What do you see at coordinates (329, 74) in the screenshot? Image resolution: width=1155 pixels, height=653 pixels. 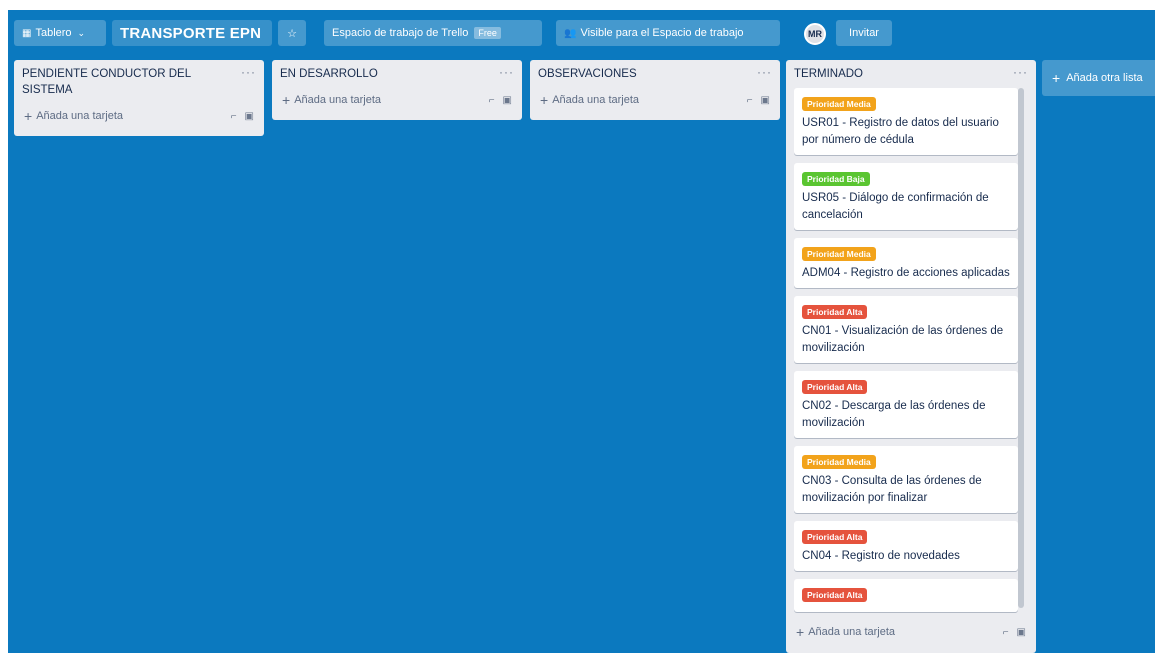 I see `list-title: EN DESARROLLO` at bounding box center [329, 74].